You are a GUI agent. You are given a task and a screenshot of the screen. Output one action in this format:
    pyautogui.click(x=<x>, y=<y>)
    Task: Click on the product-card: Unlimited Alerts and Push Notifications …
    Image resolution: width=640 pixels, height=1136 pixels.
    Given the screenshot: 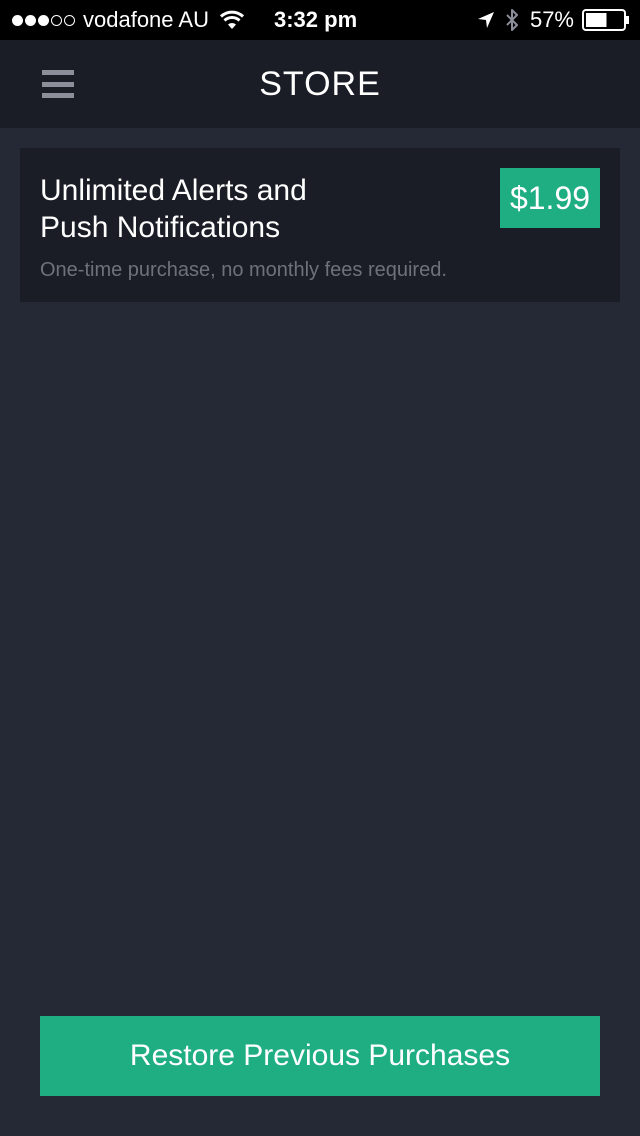 What is the action you would take?
    pyautogui.click(x=320, y=225)
    